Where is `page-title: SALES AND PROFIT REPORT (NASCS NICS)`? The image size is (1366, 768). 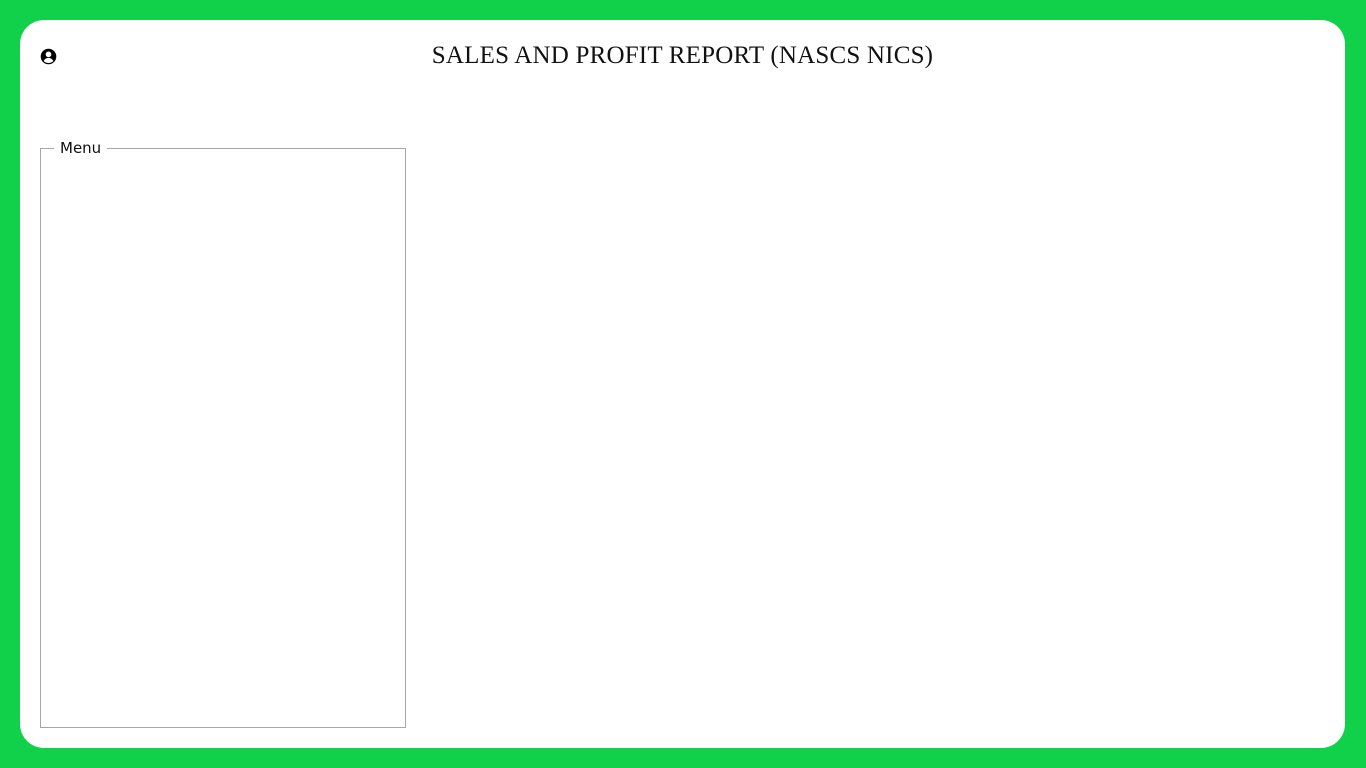
page-title: SALES AND PROFIT REPORT (NASCS NICS) is located at coordinates (682, 55).